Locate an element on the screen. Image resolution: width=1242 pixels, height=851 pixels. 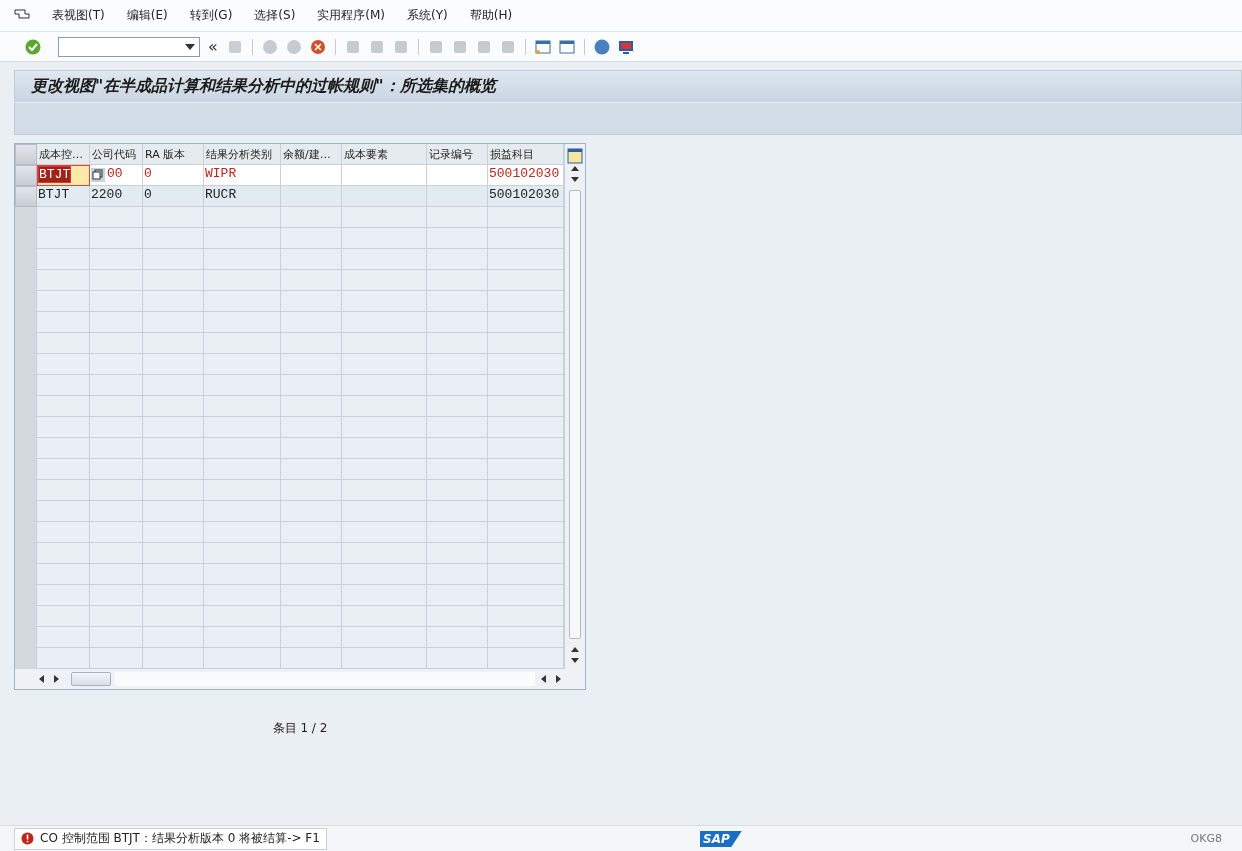
caret-icon is located at coordinates (190, 46).